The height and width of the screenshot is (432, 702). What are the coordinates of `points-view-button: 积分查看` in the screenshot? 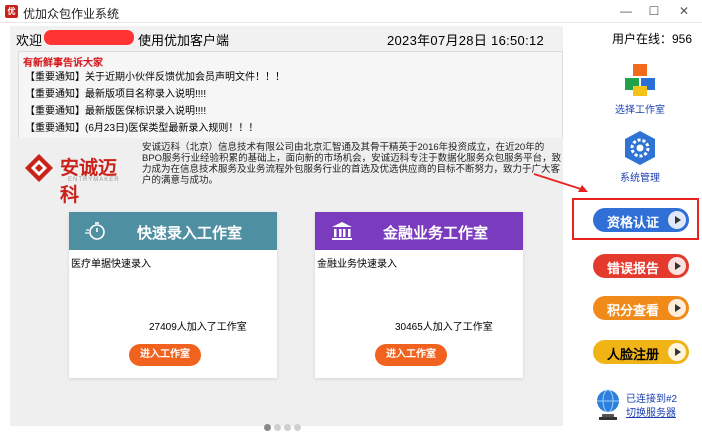 It's located at (641, 308).